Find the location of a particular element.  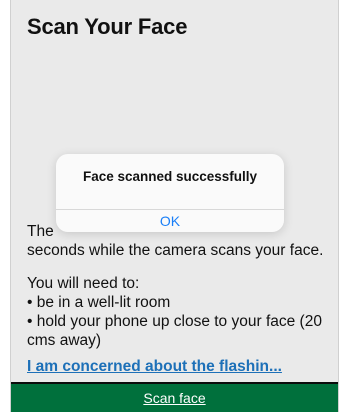

intro-fragment: The is located at coordinates (40, 231).